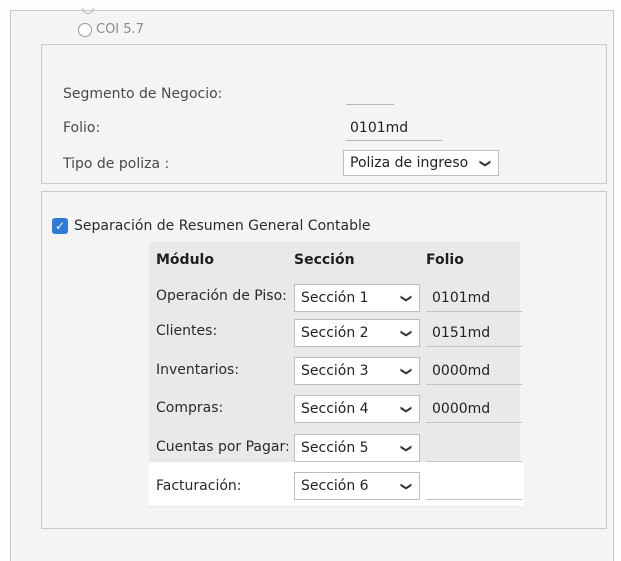 The image size is (621, 561). I want to click on coi-radio-option: COI 5.7, so click(111, 29).